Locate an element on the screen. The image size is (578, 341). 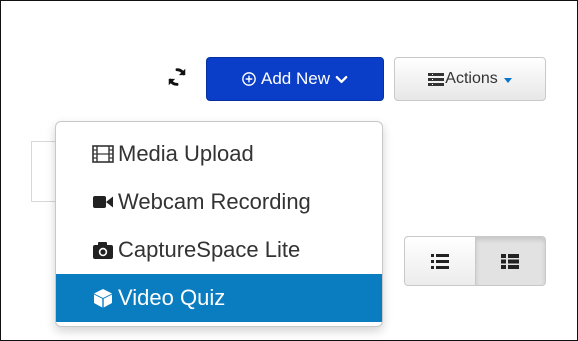
plus-circle-icon is located at coordinates (249, 79).